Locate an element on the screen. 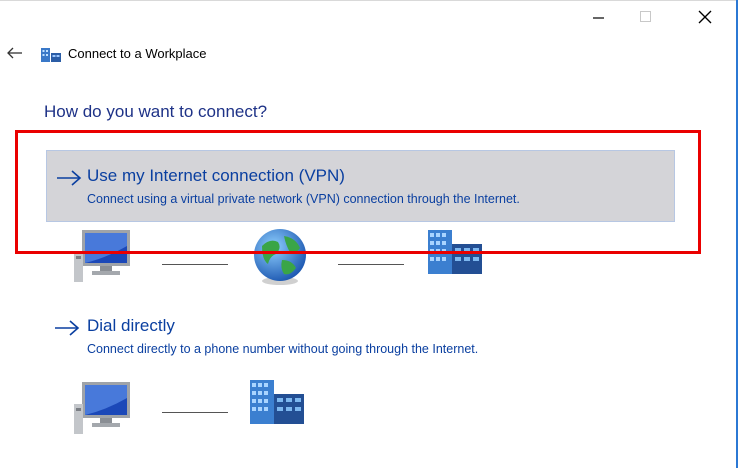 The image size is (738, 468). close-icon is located at coordinates (705, 17).